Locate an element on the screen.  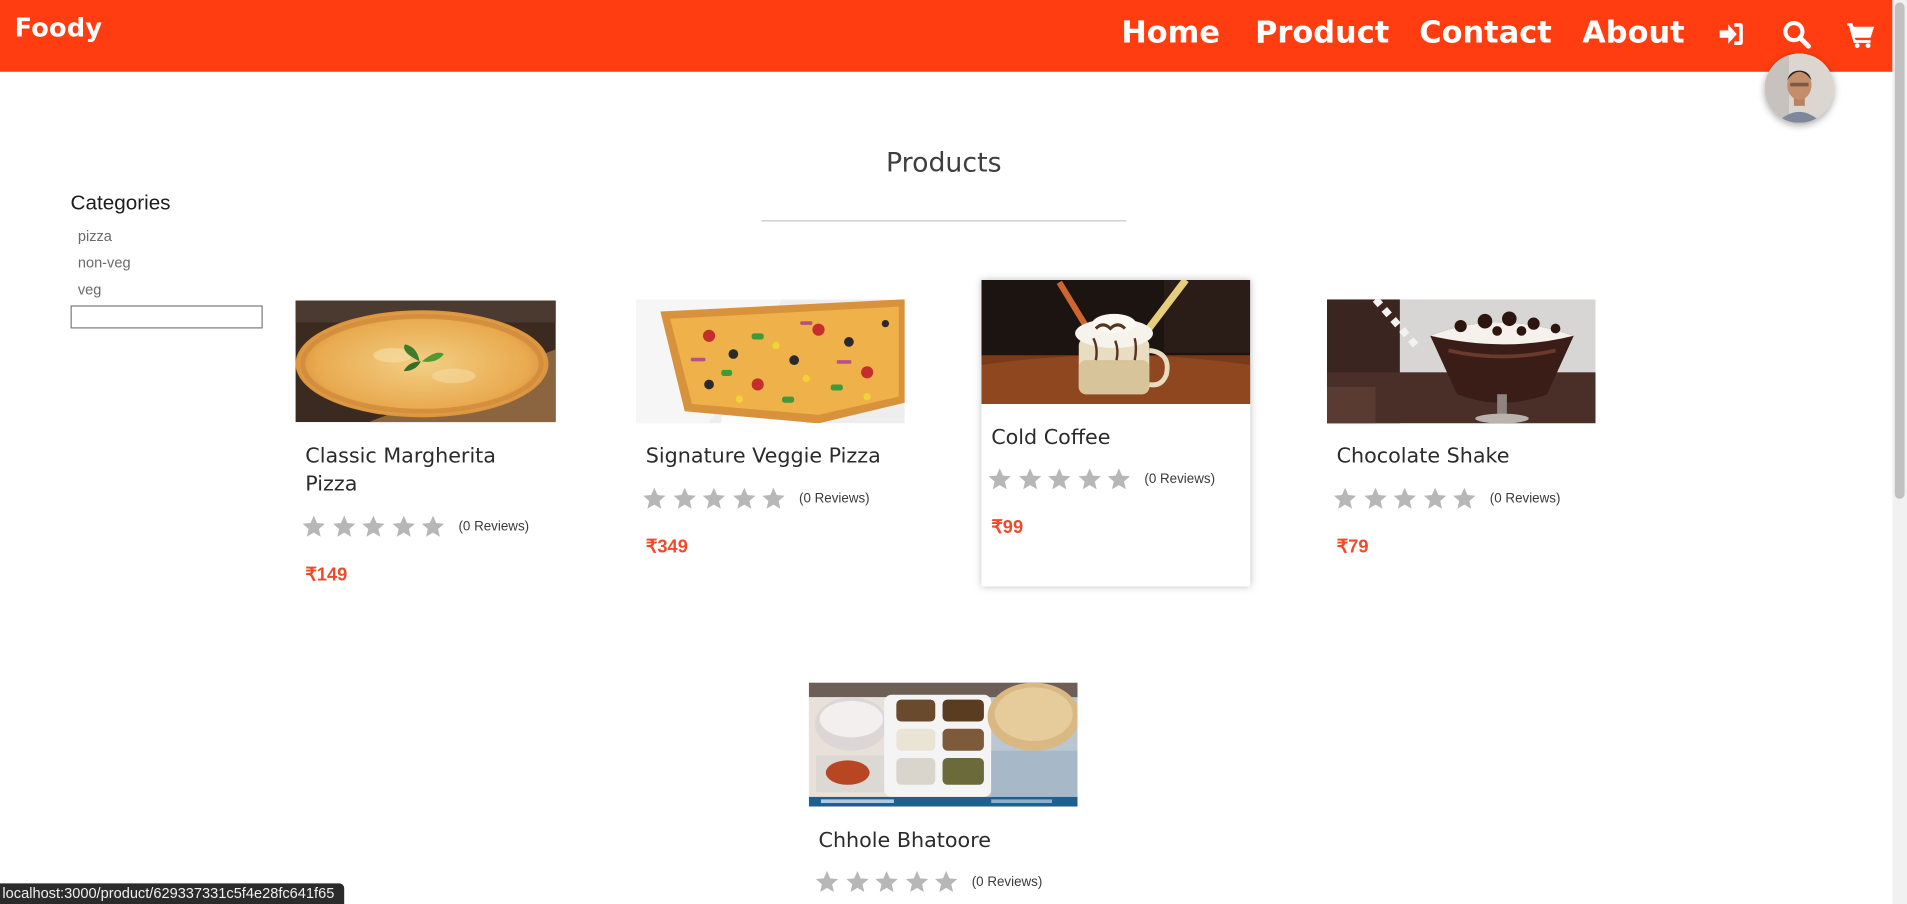
sign-in-icon is located at coordinates (1732, 34).